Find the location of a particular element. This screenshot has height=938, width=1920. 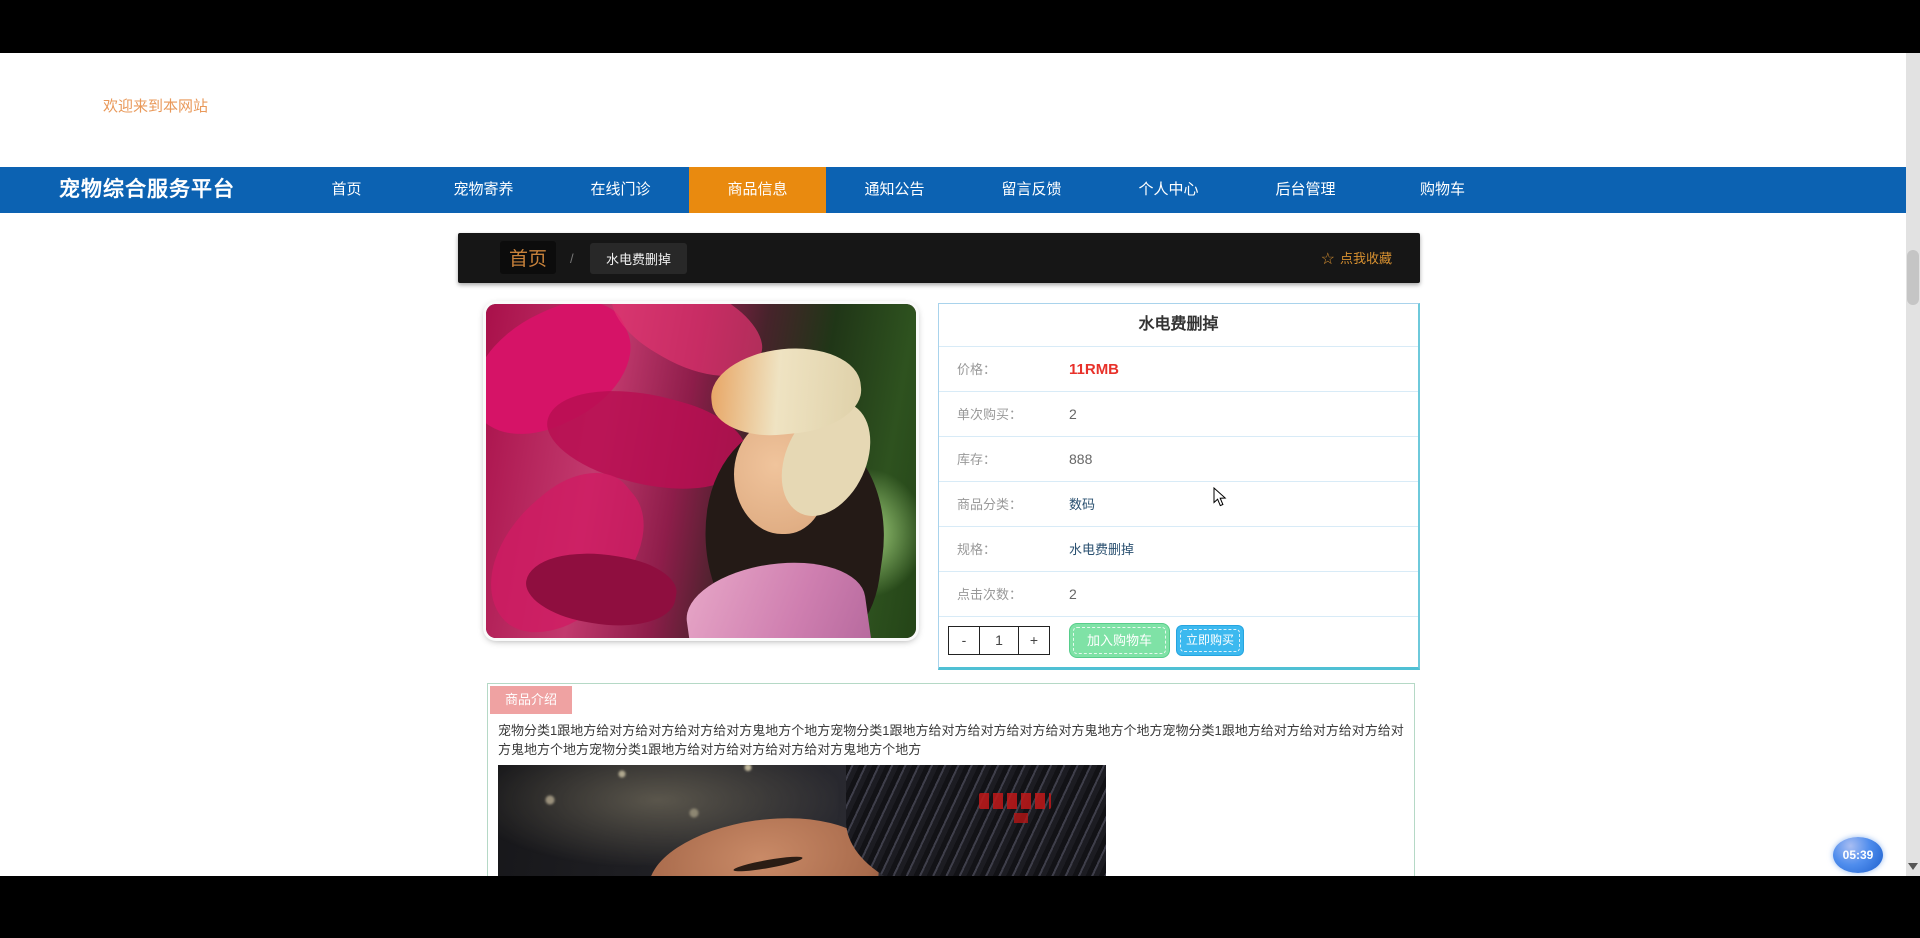

nav-item-admin: 后台管理 is located at coordinates (1305, 190).